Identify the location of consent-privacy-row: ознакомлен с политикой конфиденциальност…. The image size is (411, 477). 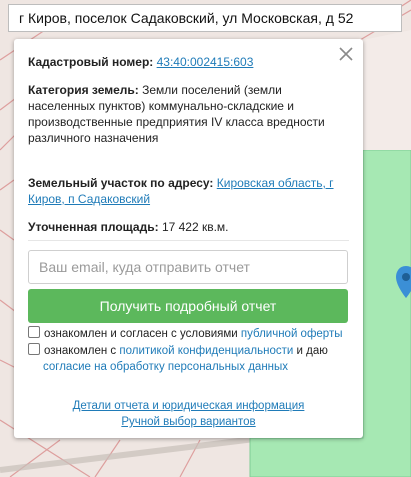
(188, 351).